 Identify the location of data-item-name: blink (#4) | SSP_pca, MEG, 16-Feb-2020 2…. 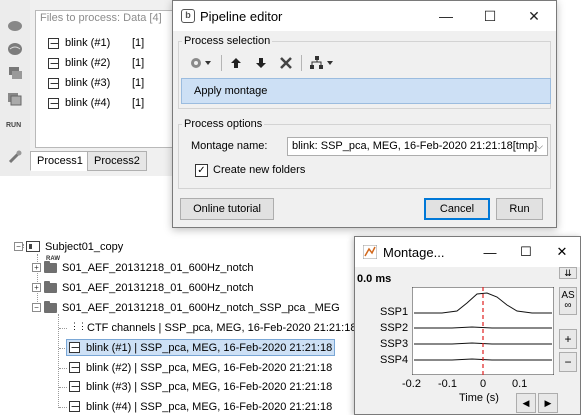
(209, 406).